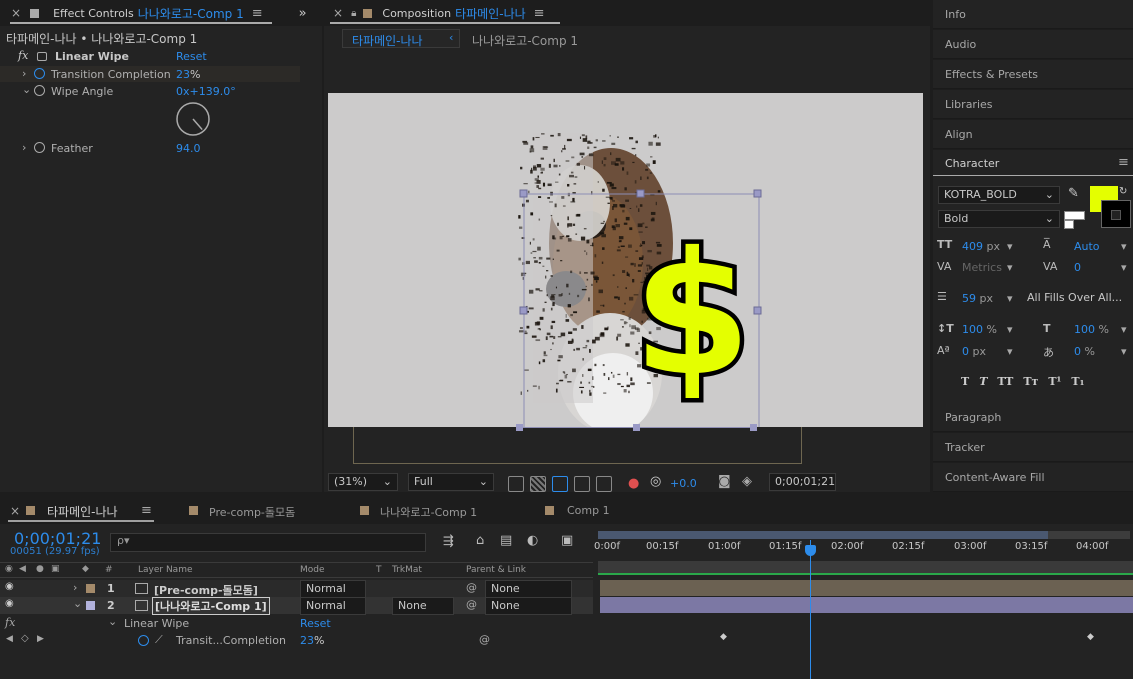 This screenshot has width=1133, height=679. I want to click on default-colors-icon, so click(1074, 215).